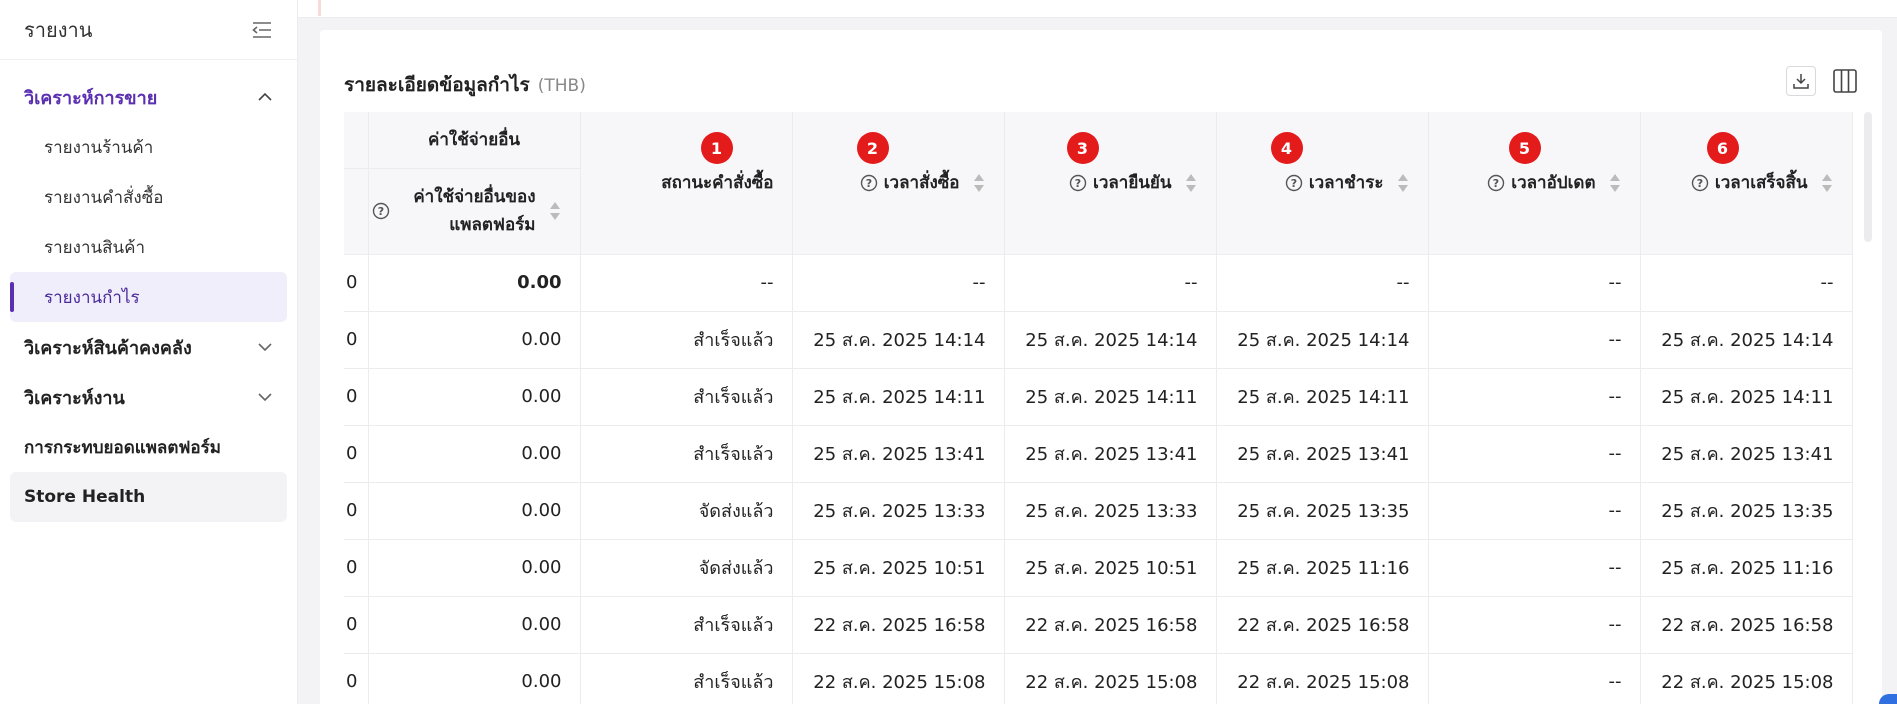 The image size is (1897, 704). Describe the element at coordinates (898, 340) in the screenshot. I see `table-cell-order: 25 ส.ค. 2025 14:14` at that location.